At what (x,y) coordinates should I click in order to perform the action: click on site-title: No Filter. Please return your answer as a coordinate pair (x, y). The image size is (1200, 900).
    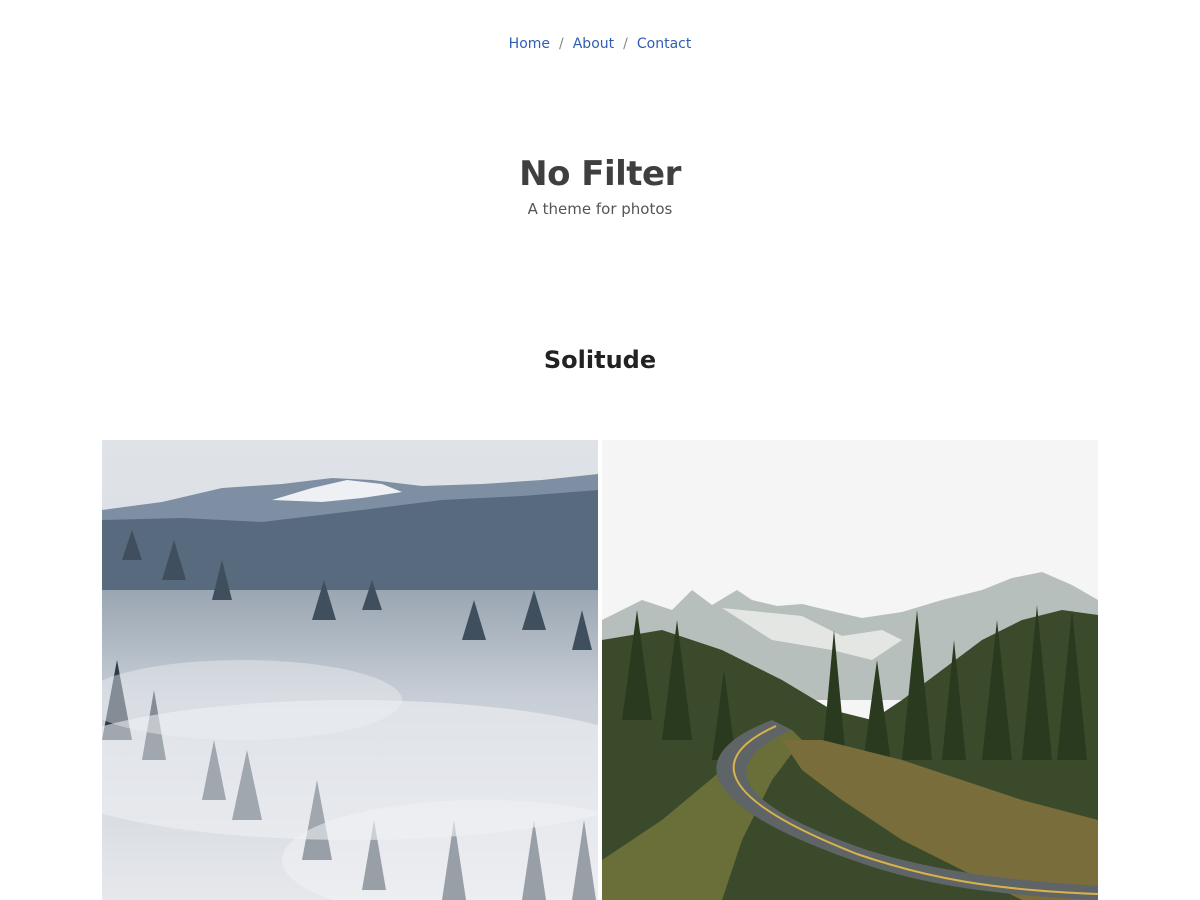
    Looking at the image, I should click on (600, 174).